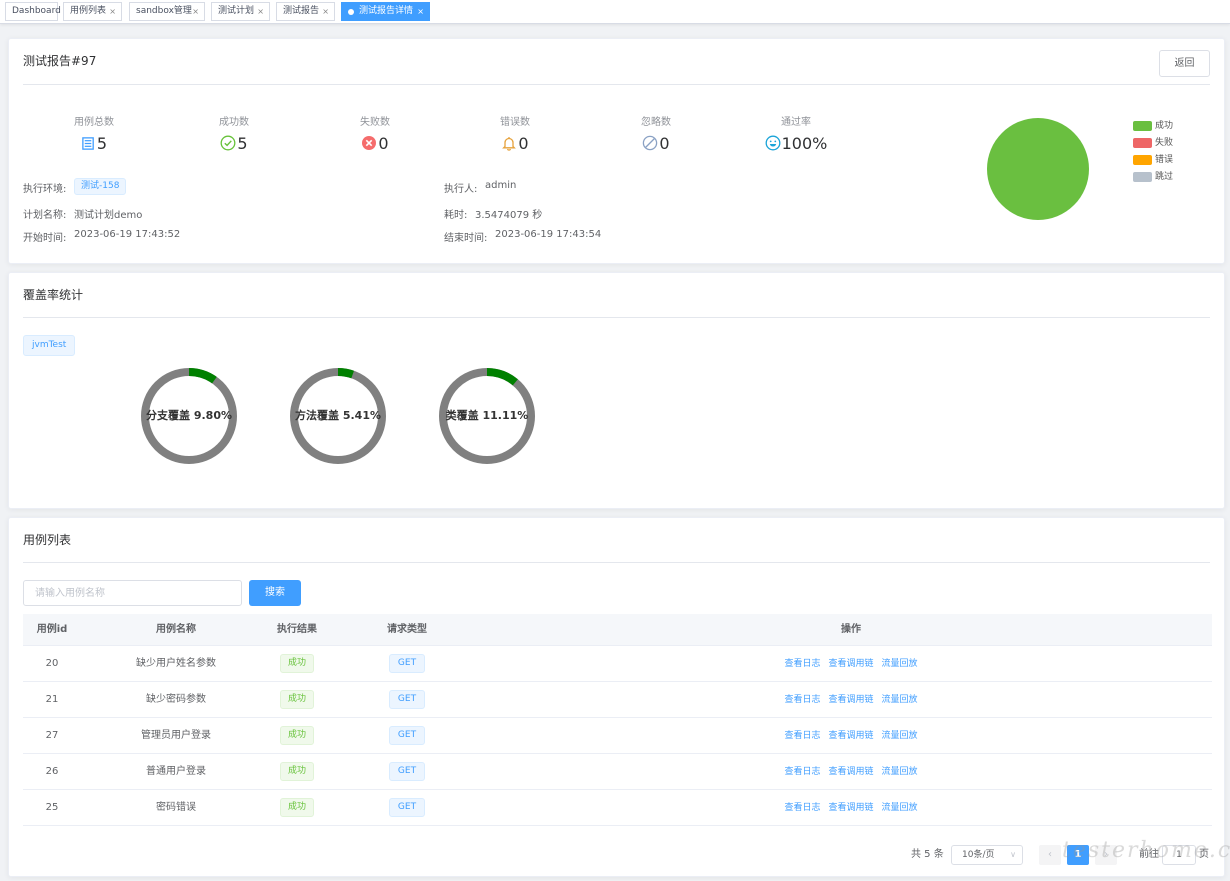 Image resolution: width=1230 pixels, height=881 pixels. What do you see at coordinates (297, 629) in the screenshot?
I see `column-header-result: 执行结果` at bounding box center [297, 629].